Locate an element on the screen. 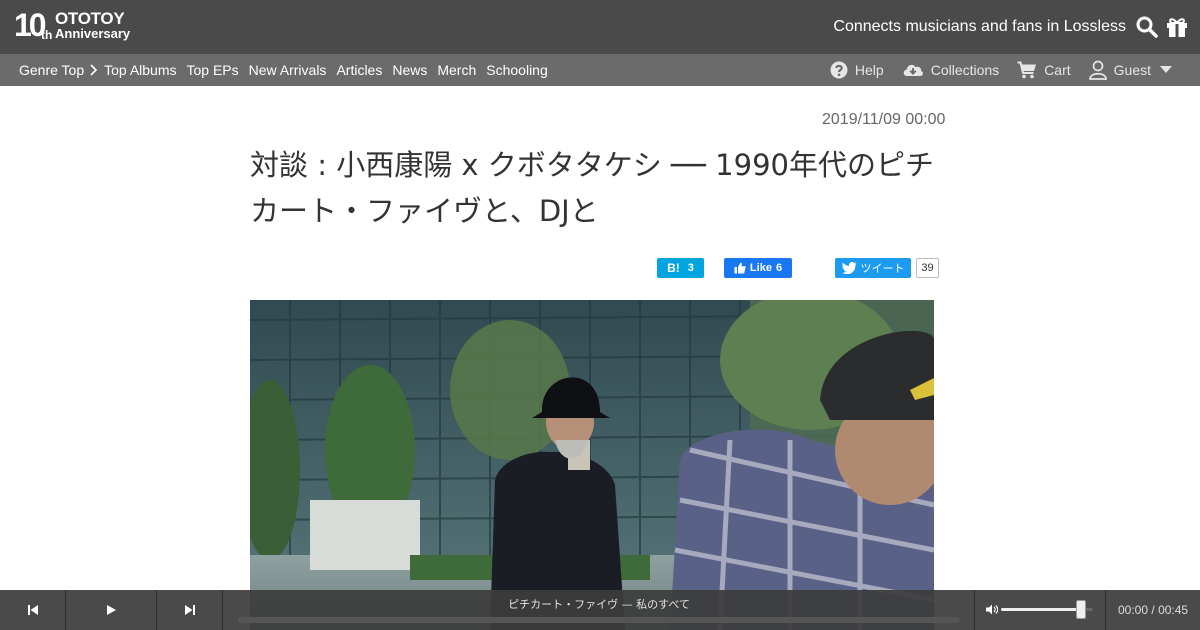 This screenshot has width=1200, height=630. nav-item-top-eps: Top EPs is located at coordinates (213, 70).